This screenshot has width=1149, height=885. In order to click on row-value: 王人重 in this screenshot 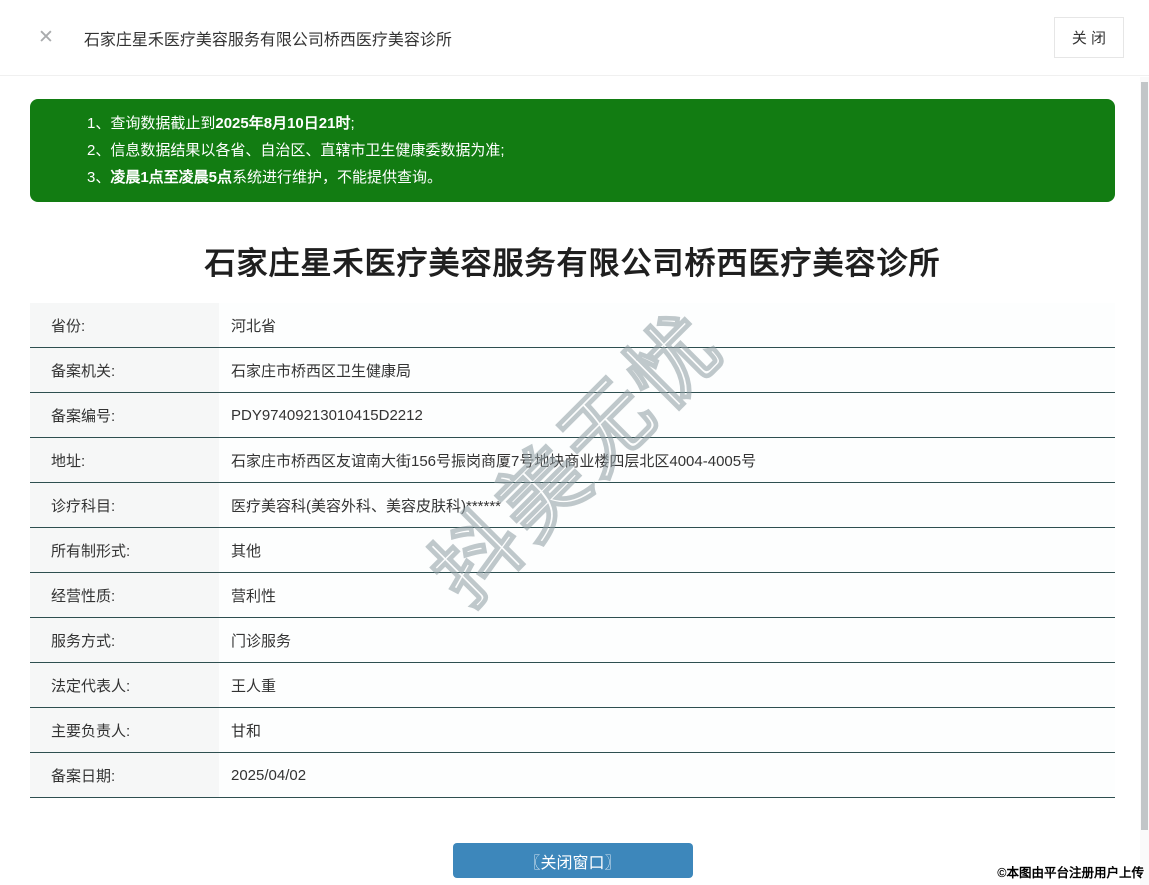, I will do `click(667, 685)`.